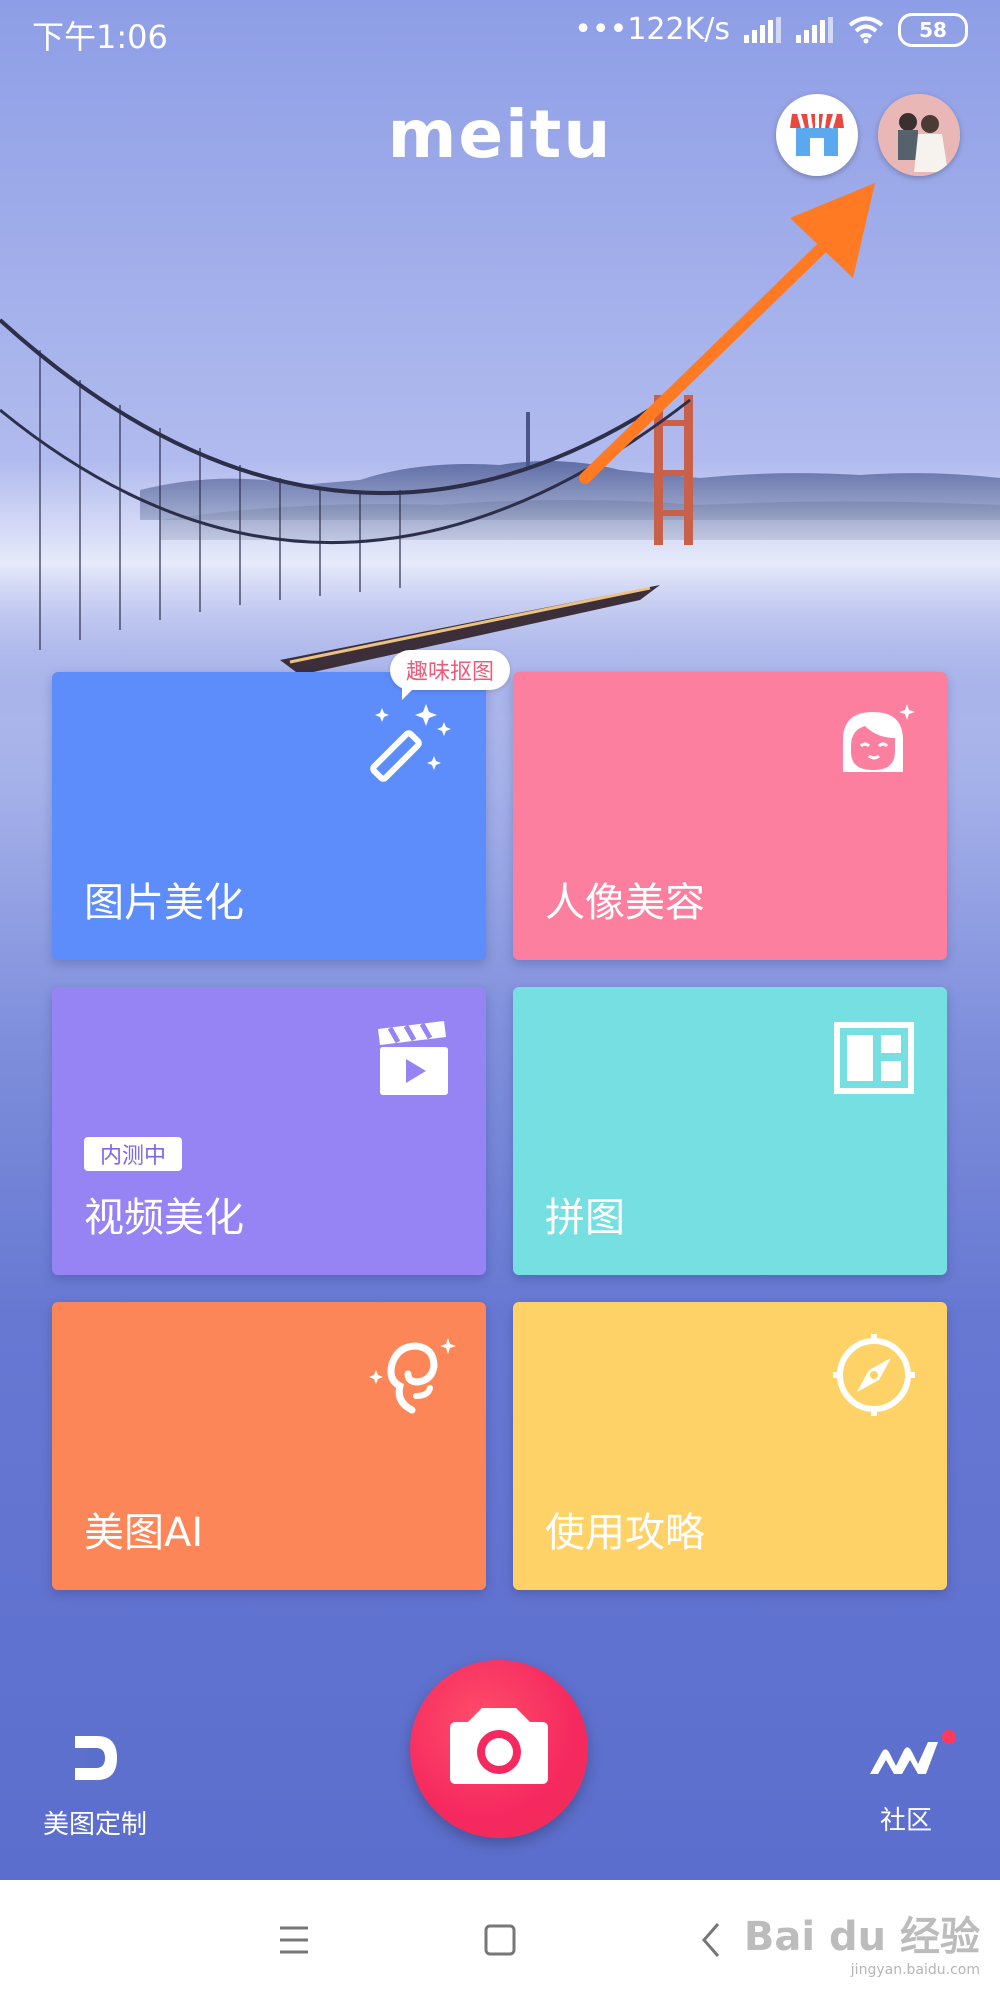 This screenshot has width=1000, height=2000. What do you see at coordinates (269, 1131) in the screenshot?
I see `tile-video-beautify: 内测中 视频美化` at bounding box center [269, 1131].